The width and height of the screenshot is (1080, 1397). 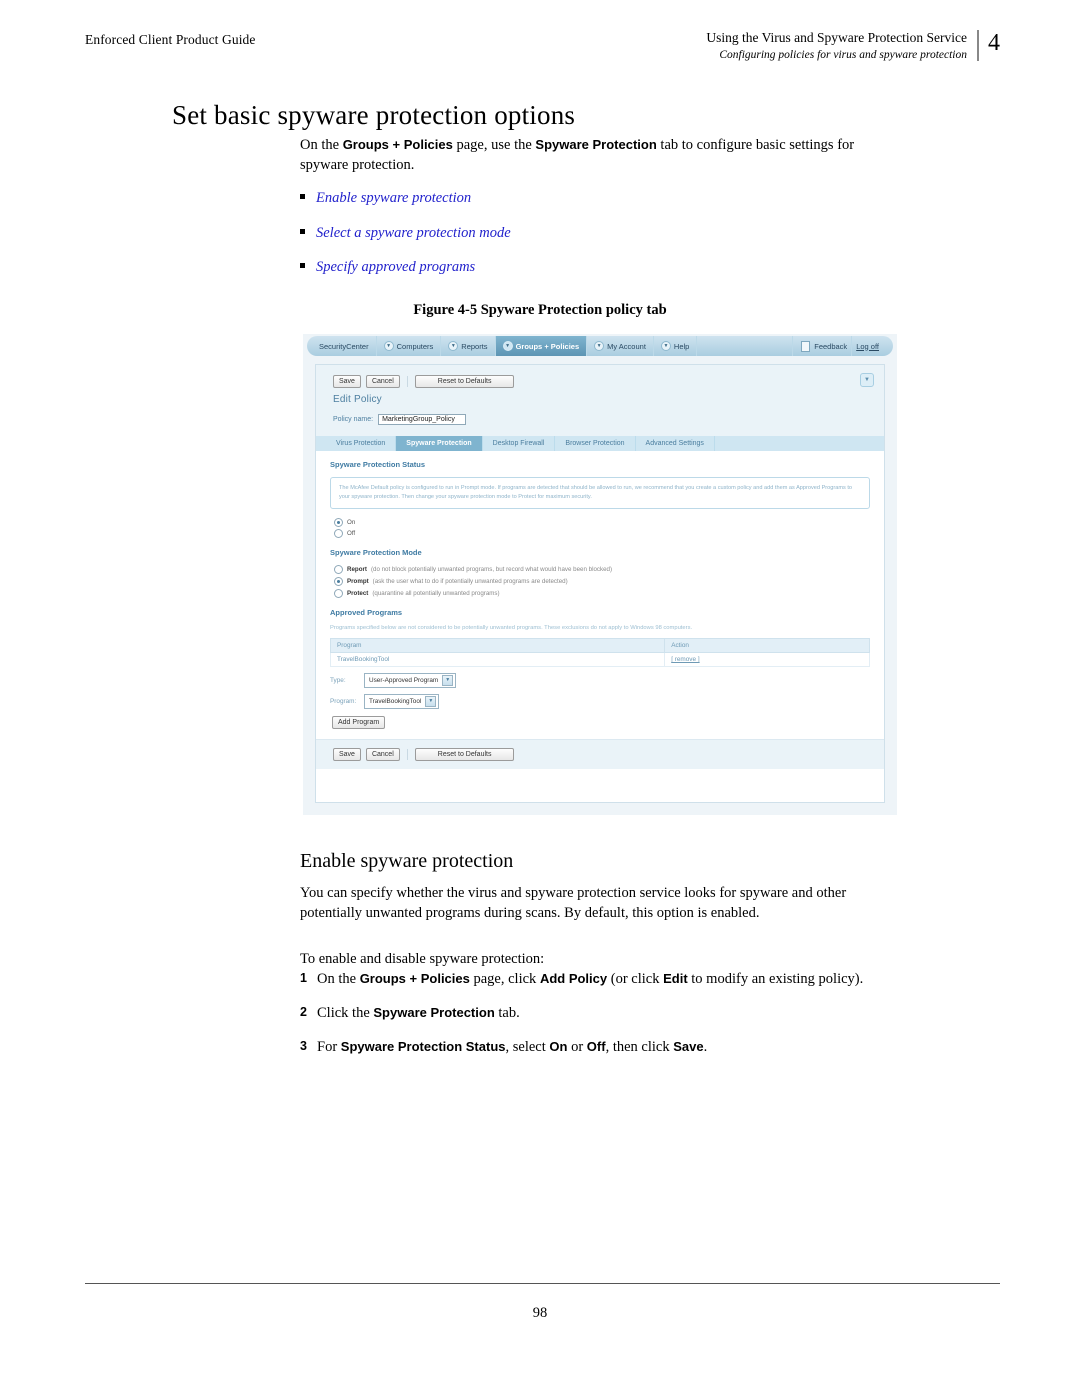 I want to click on nav-item-reports: ▼ Reports, so click(x=468, y=346).